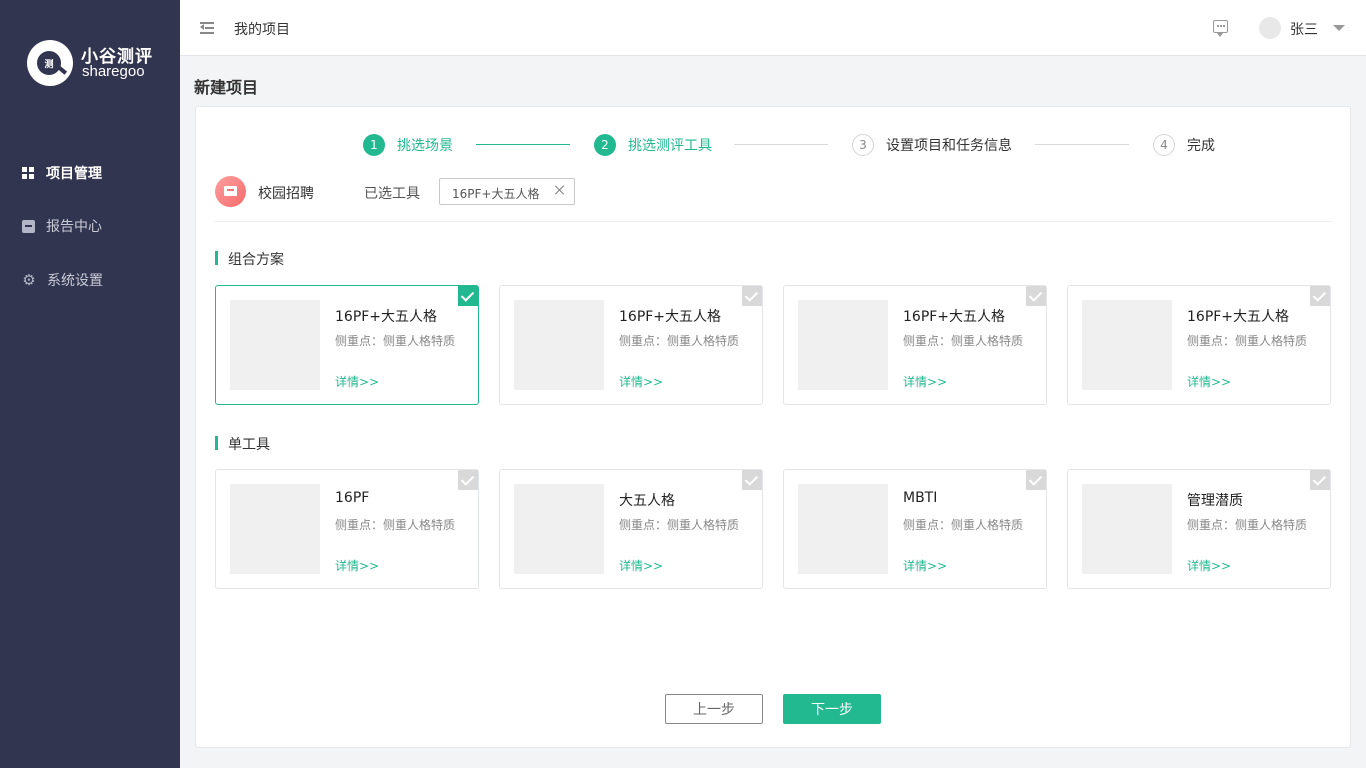  What do you see at coordinates (773, 221) in the screenshot?
I see `divider` at bounding box center [773, 221].